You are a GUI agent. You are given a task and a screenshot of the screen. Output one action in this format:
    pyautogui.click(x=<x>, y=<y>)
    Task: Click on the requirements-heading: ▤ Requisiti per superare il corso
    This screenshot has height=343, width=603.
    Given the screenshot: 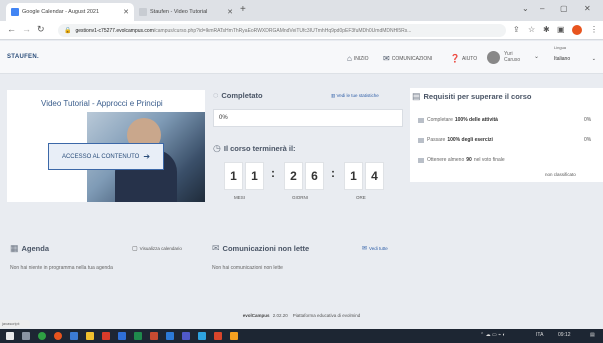 What is the action you would take?
    pyautogui.click(x=471, y=96)
    